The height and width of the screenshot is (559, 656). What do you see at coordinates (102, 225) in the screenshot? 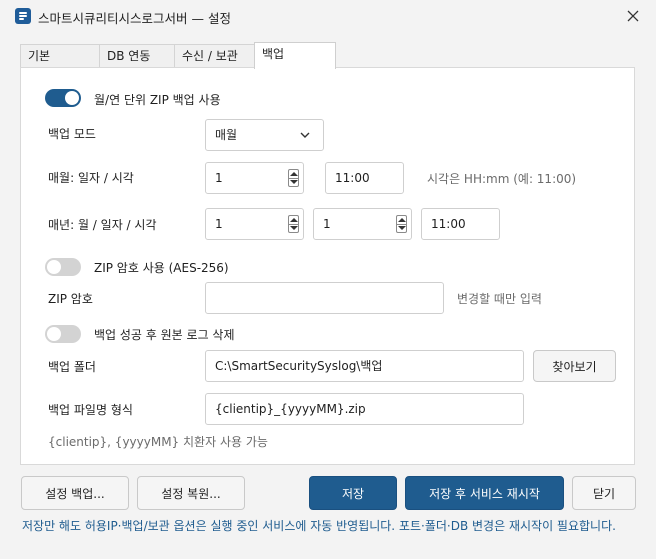
I see `yearly-label: 매년: 월 / 일자 / 시각` at bounding box center [102, 225].